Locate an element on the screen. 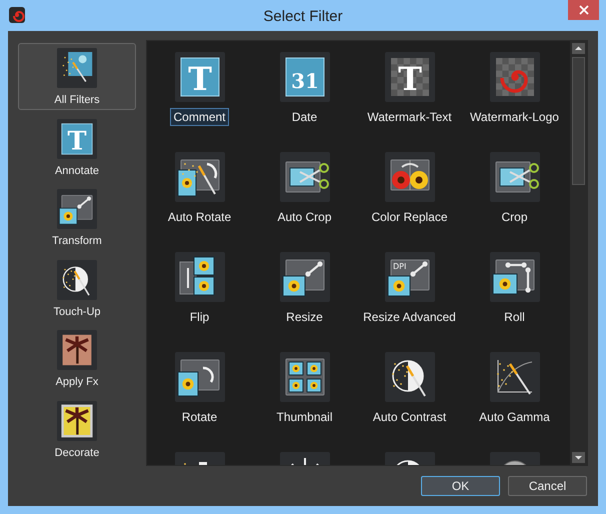  filter-item: Resize is located at coordinates (304, 289).